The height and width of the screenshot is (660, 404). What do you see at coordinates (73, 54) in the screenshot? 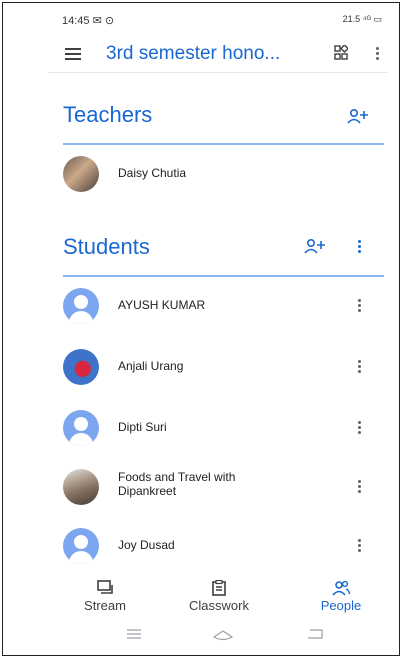
I see `menu-icon` at bounding box center [73, 54].